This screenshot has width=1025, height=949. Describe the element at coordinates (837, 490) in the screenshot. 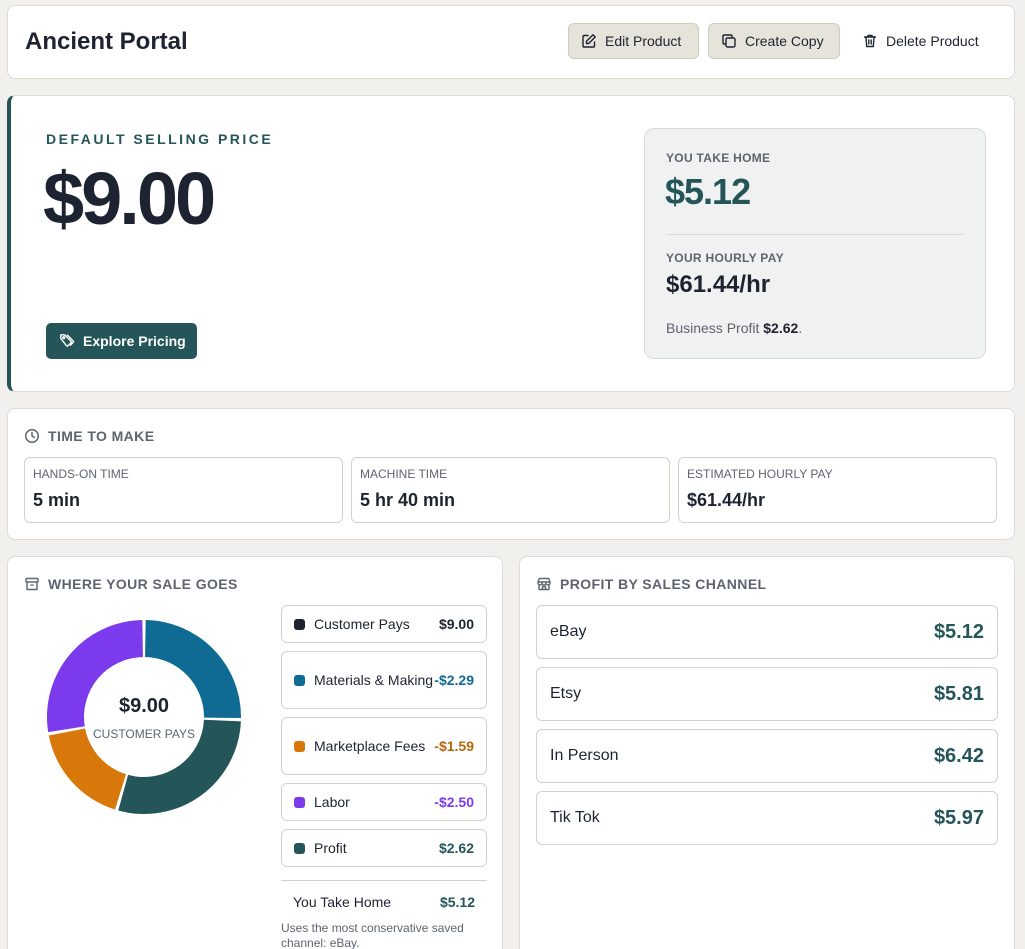

I see `estimated-hourly-pay-box: ESTIMATED HOURLY PAY $61.44/hr` at that location.